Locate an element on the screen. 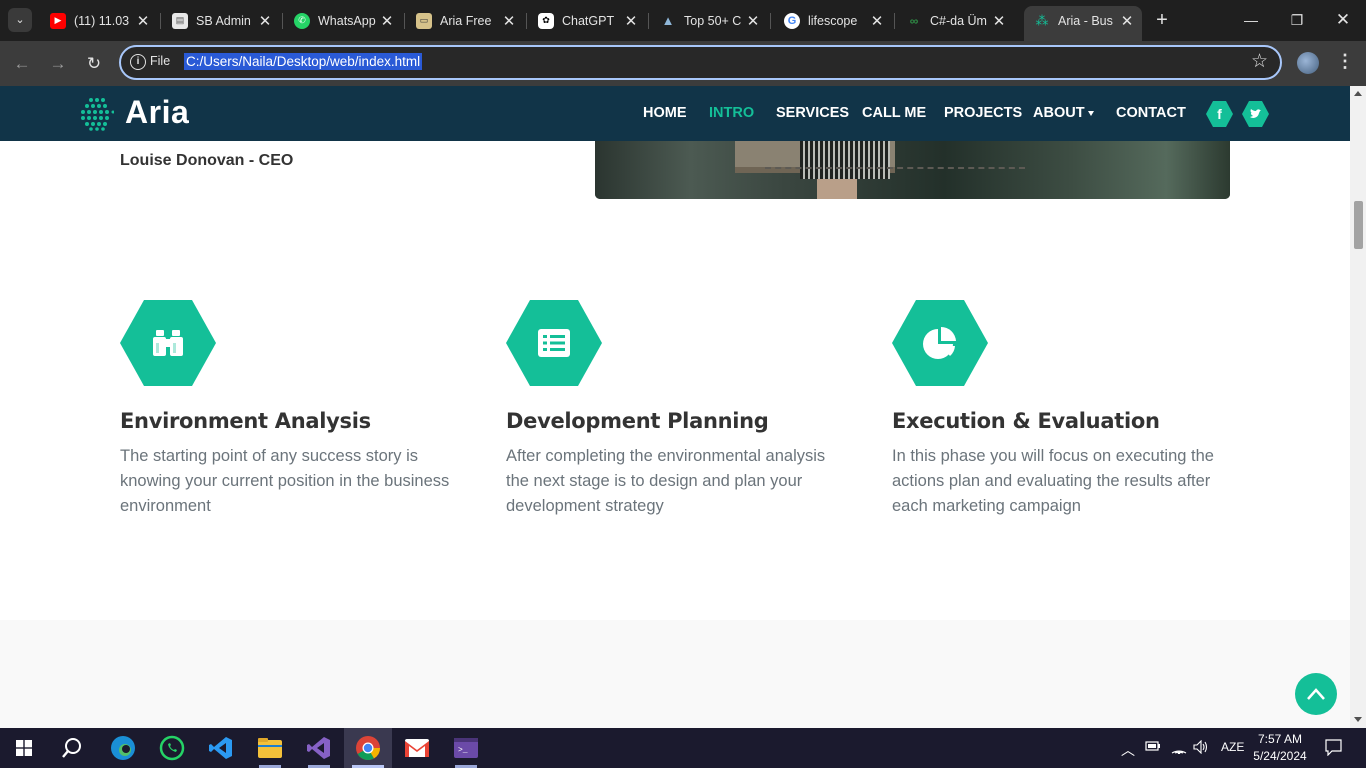 This screenshot has height=768, width=1366. forward-button: → is located at coordinates (58, 64).